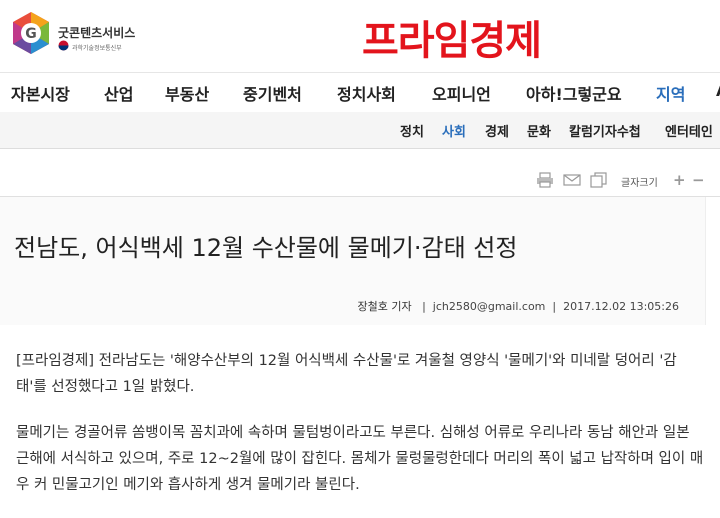  What do you see at coordinates (187, 93) in the screenshot?
I see `nav-item-real-estate: 부동산` at bounding box center [187, 93].